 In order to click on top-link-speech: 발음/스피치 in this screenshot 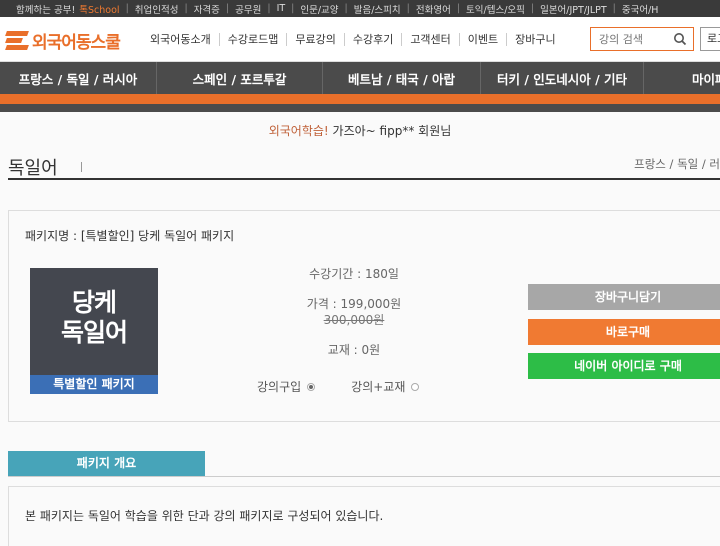, I will do `click(377, 9)`.